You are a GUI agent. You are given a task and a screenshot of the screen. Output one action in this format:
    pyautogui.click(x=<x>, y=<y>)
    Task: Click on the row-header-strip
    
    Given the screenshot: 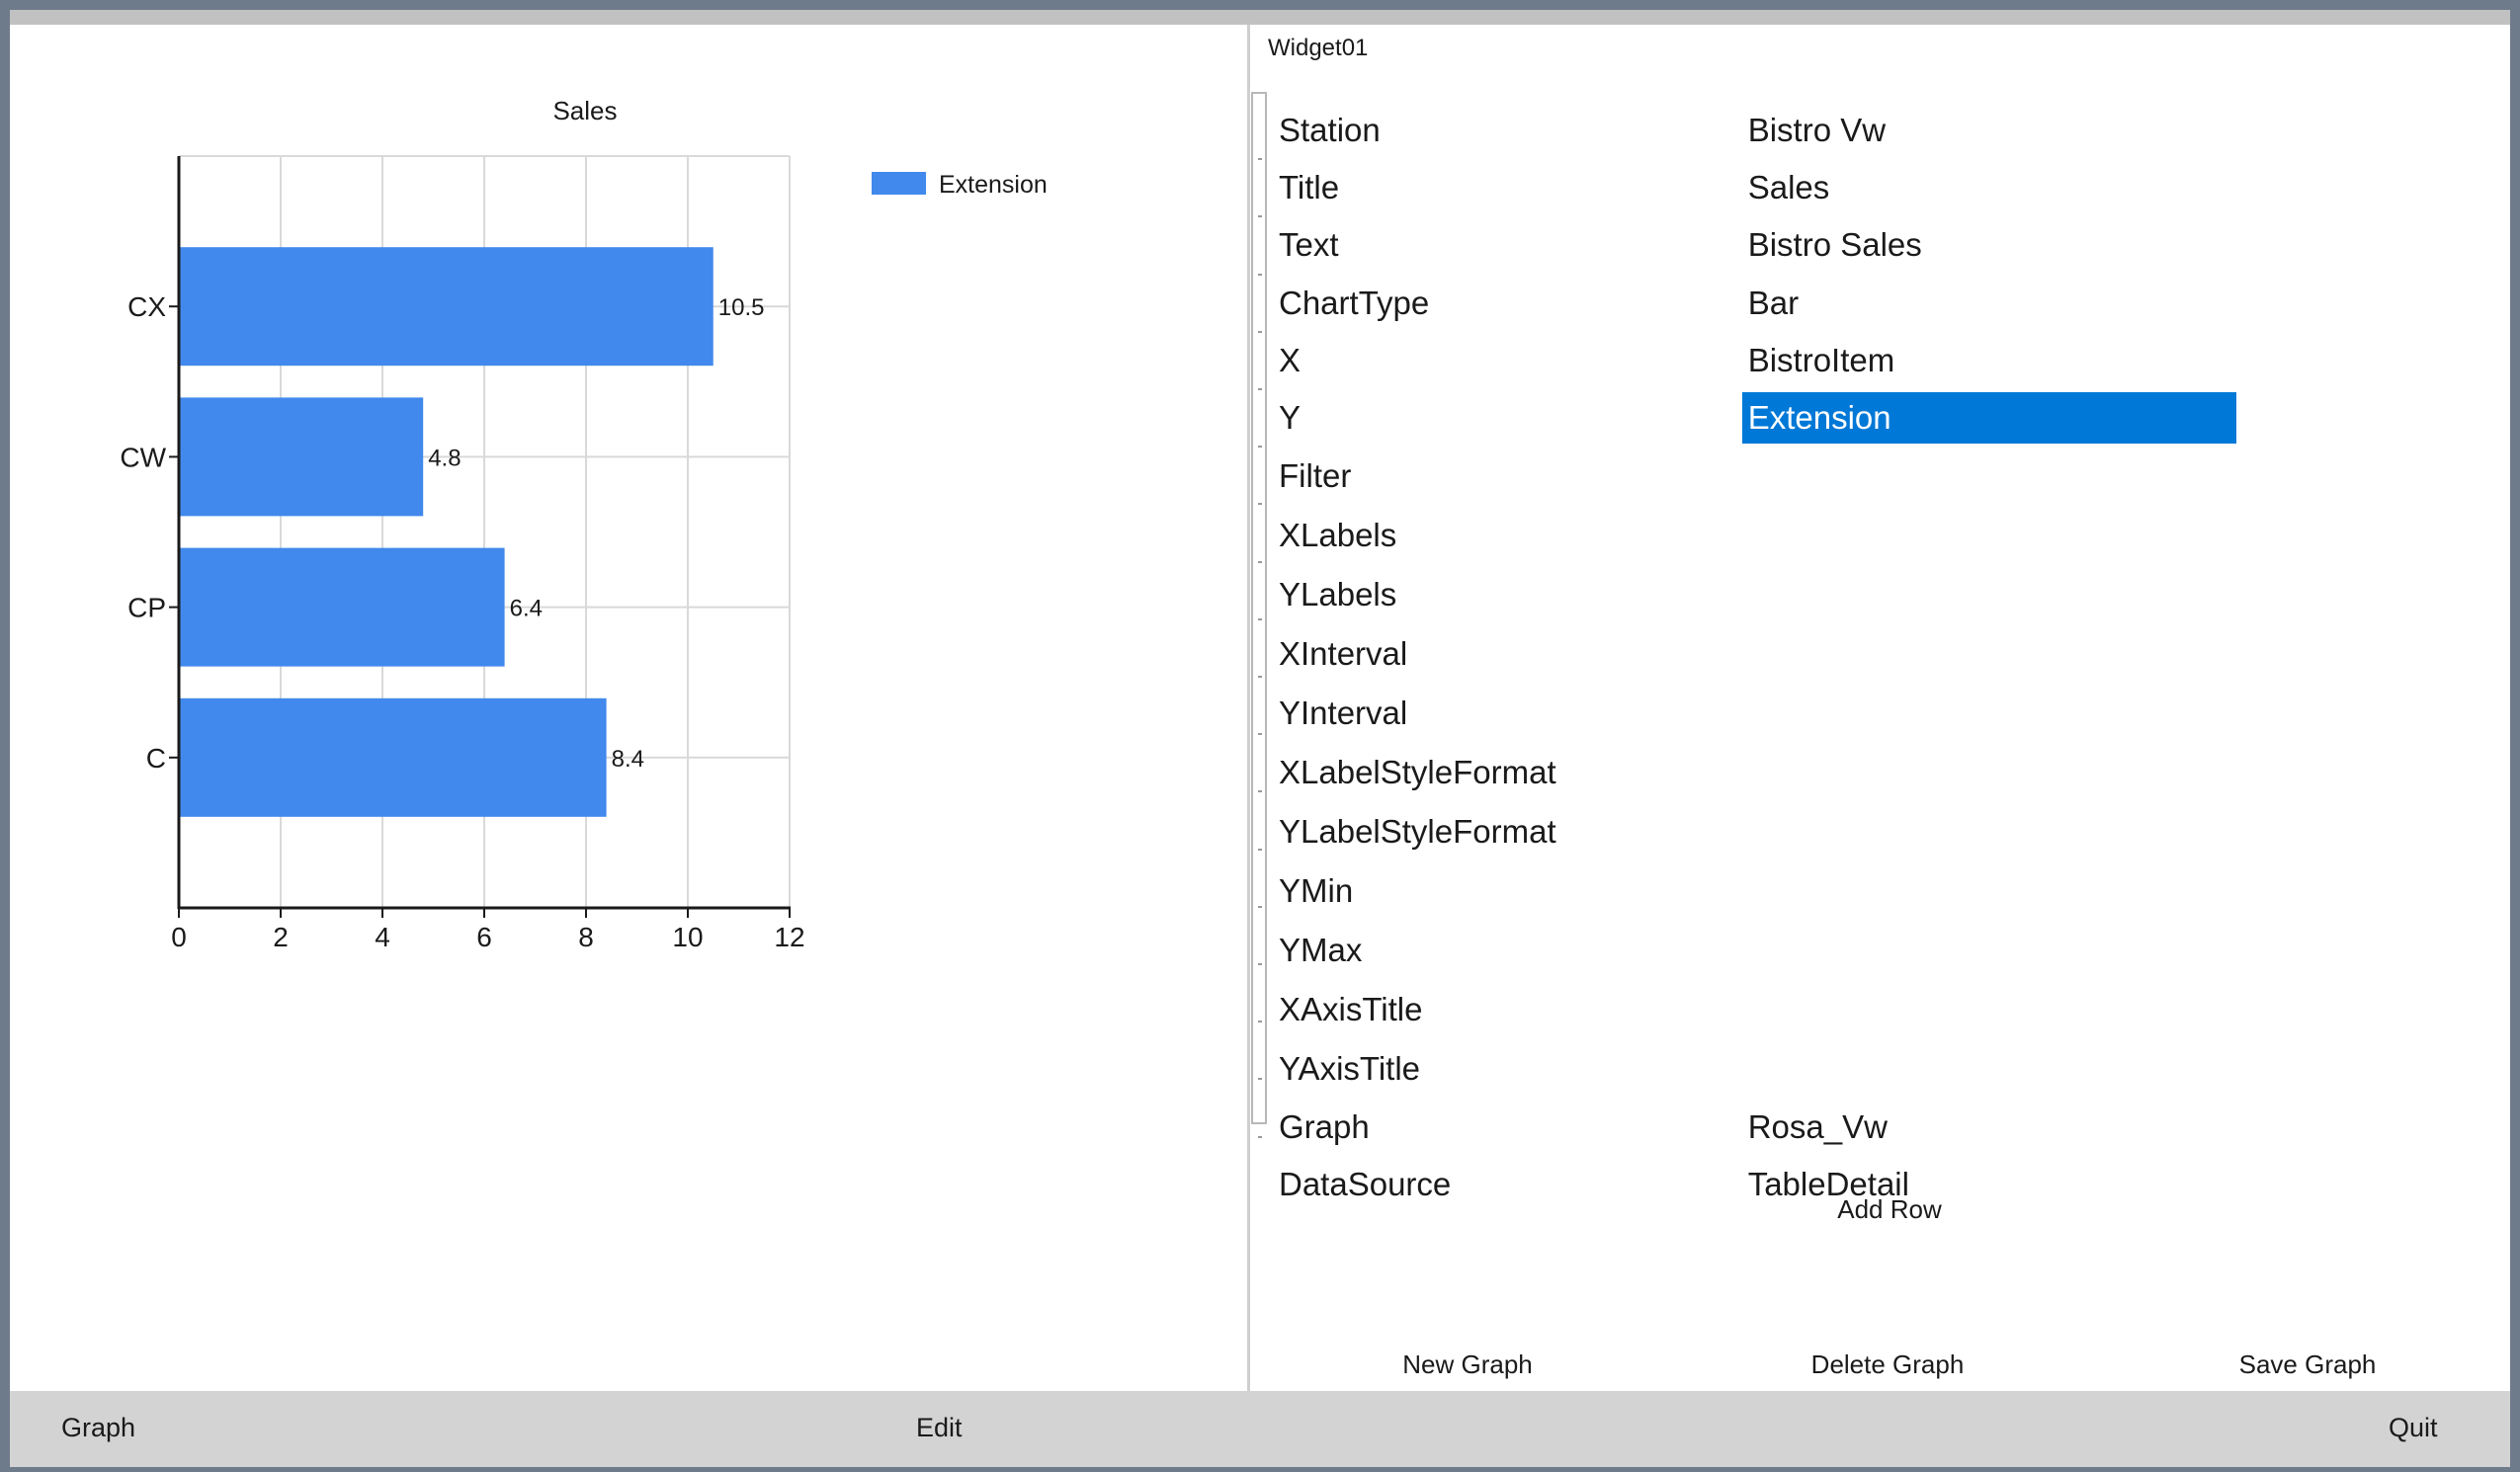 What is the action you would take?
    pyautogui.click(x=1259, y=615)
    